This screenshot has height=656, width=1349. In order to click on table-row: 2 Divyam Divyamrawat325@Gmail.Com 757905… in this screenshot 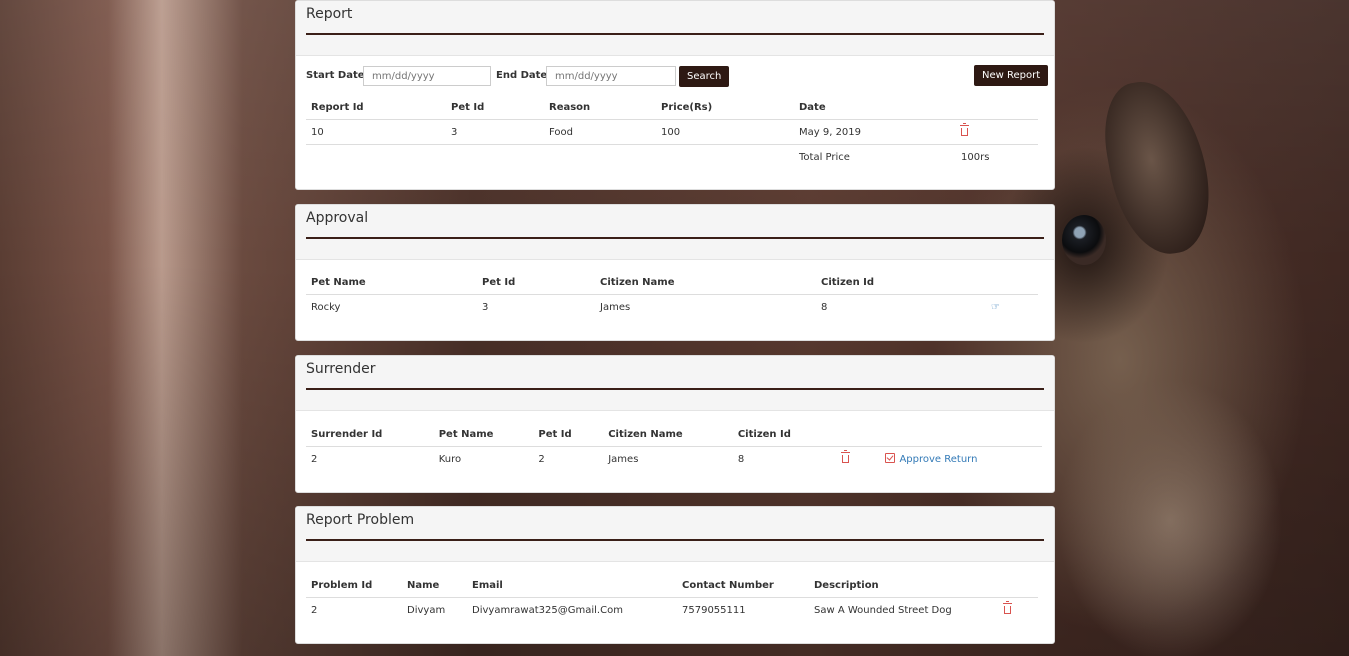, I will do `click(672, 610)`.